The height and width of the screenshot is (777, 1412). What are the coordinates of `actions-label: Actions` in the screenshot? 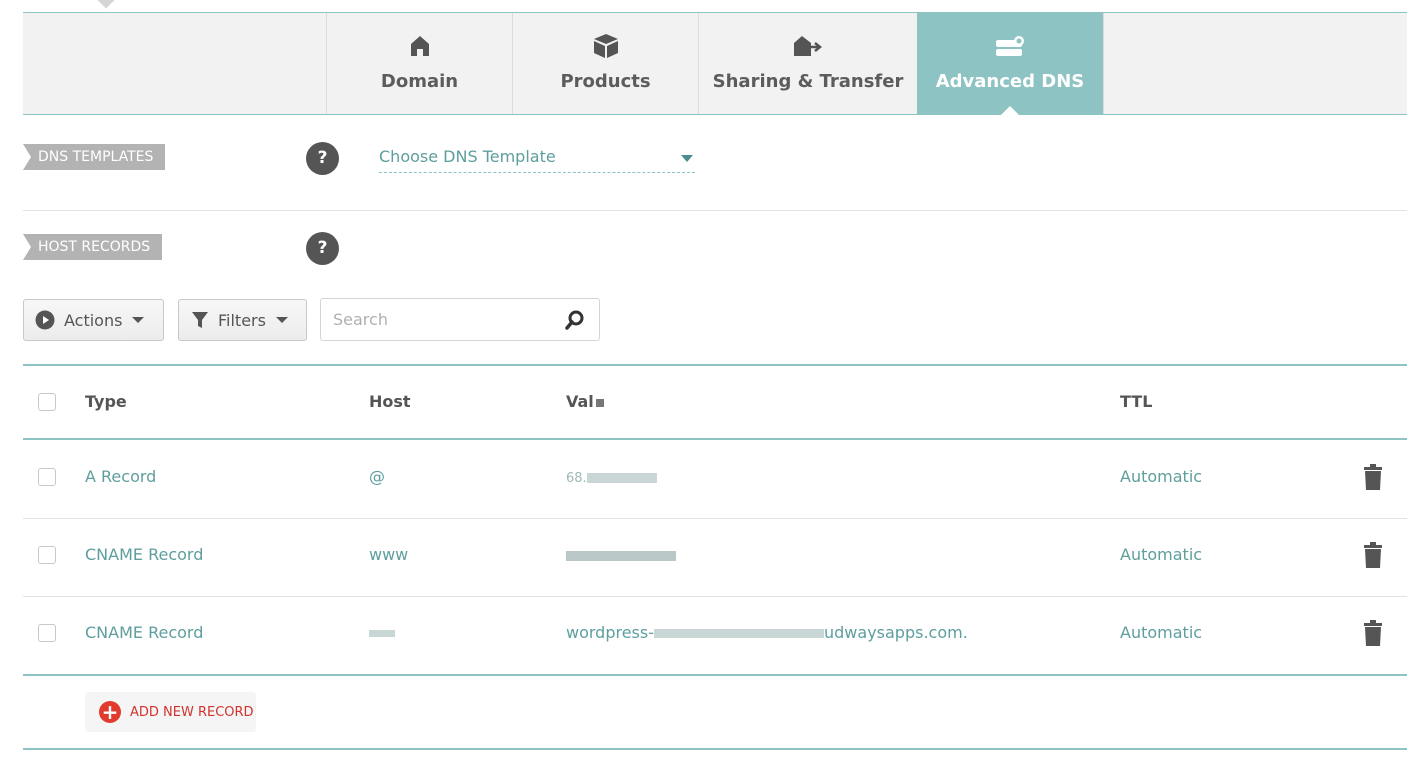 It's located at (93, 320).